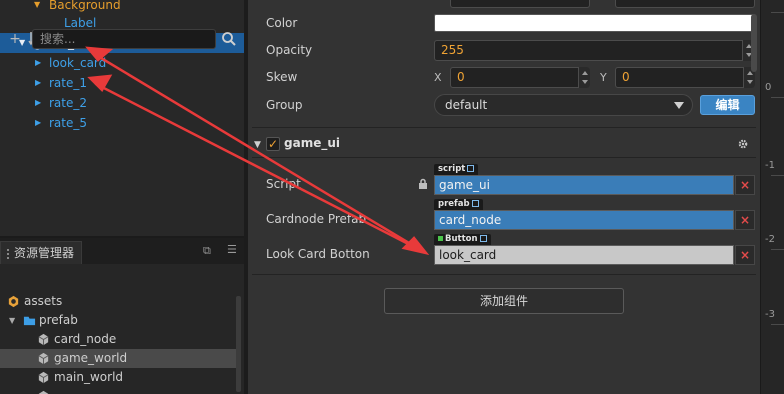 Image resolution: width=784 pixels, height=394 pixels. Describe the element at coordinates (118, 301) in the screenshot. I see `asset-item-assets: assets` at that location.